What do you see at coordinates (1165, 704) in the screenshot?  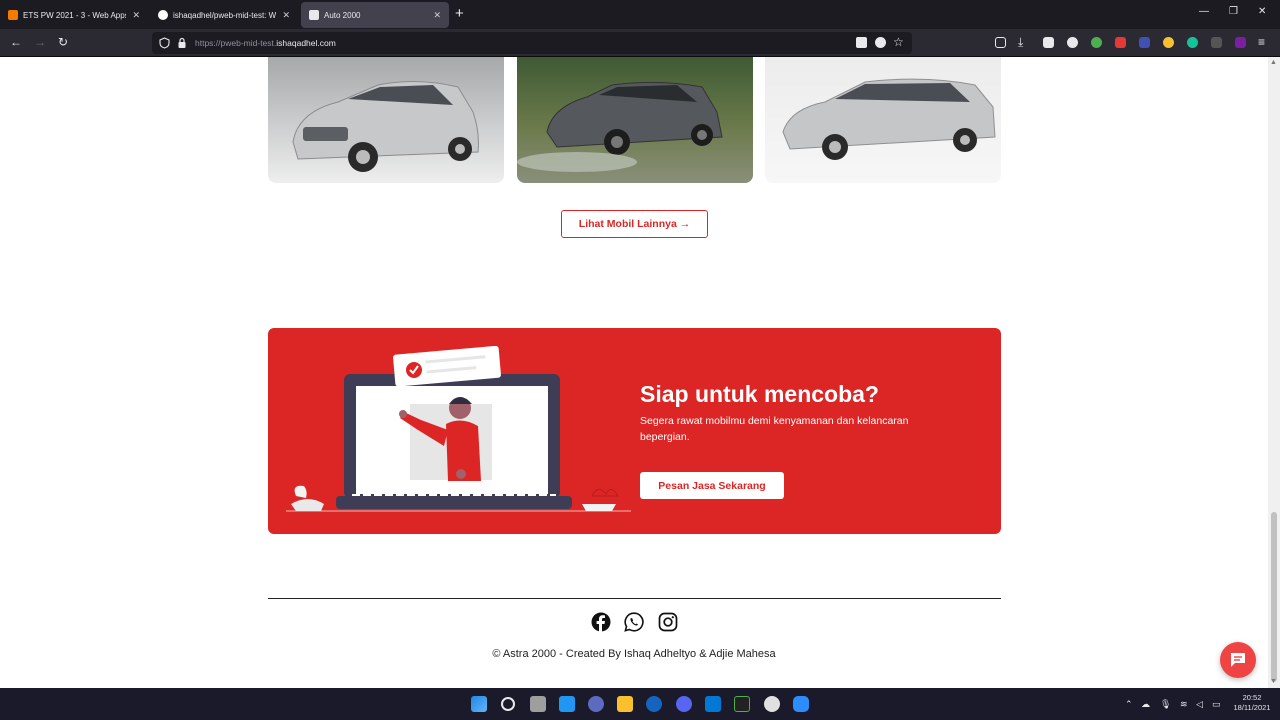 I see `microphone-icon: 🎙` at bounding box center [1165, 704].